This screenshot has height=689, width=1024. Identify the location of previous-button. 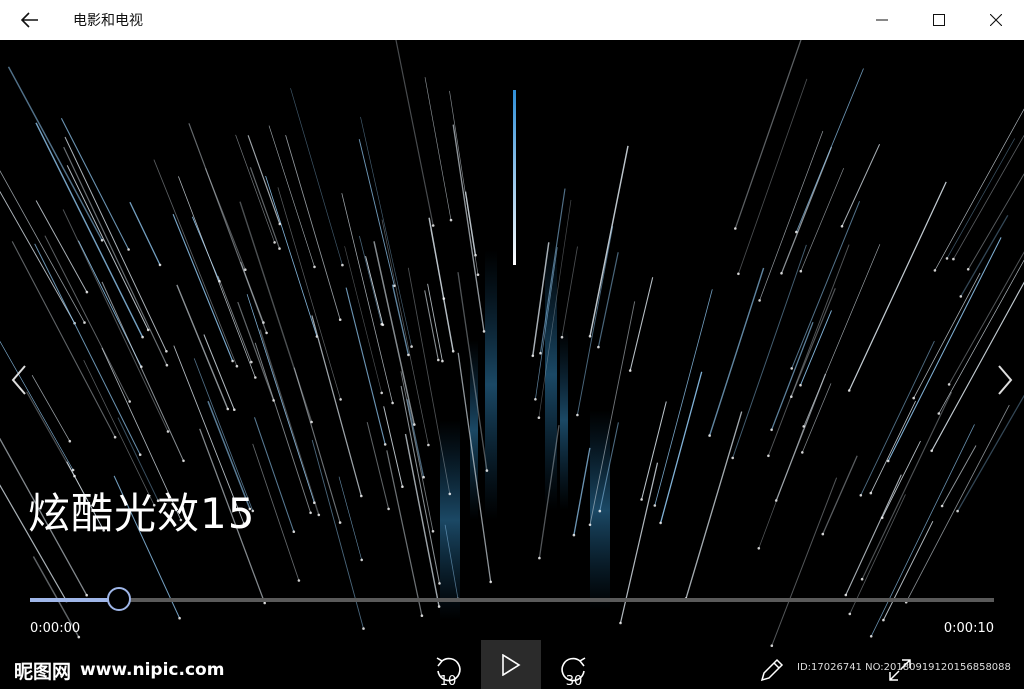
(19, 380).